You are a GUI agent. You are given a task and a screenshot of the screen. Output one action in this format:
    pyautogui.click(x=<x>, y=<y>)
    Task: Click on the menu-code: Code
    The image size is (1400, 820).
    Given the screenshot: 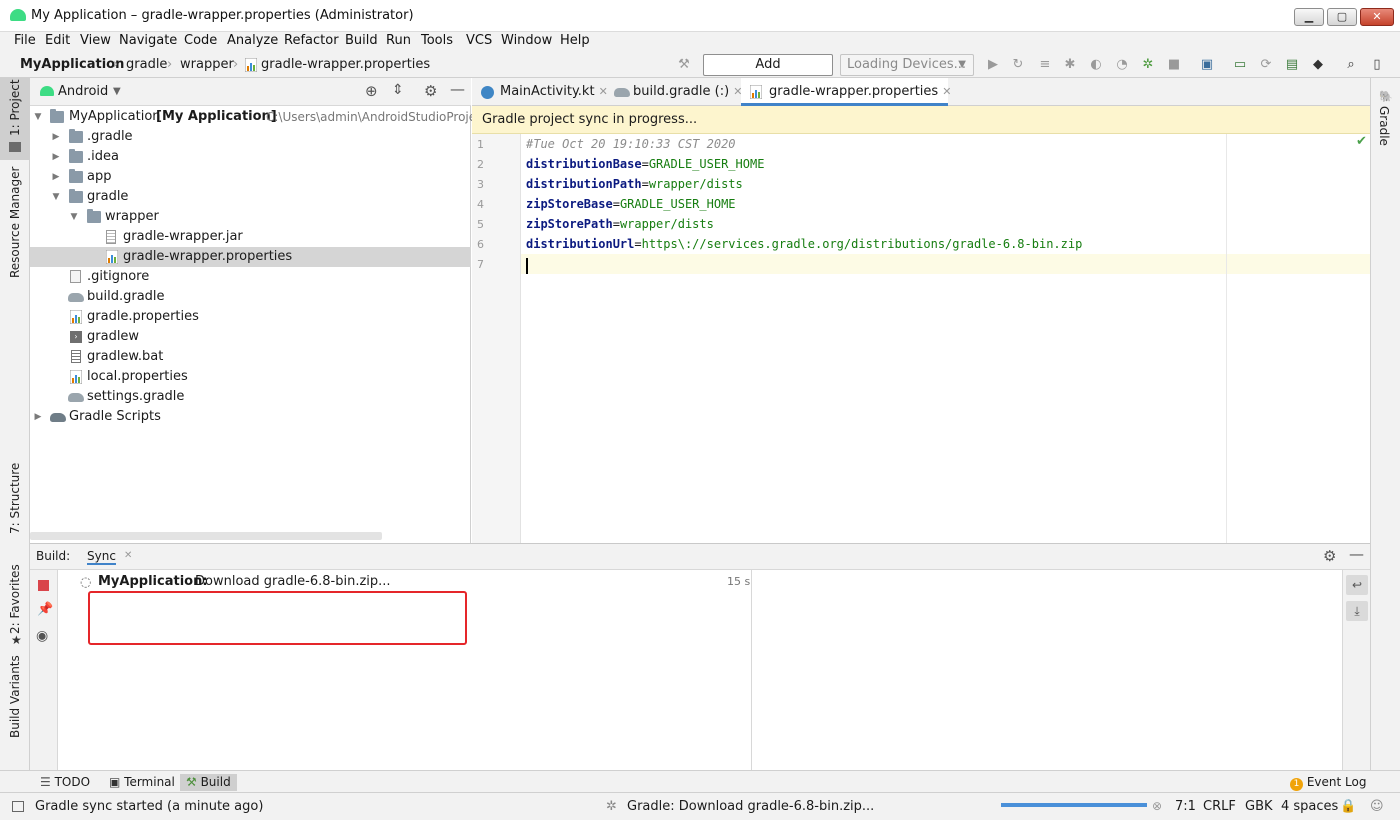 What is the action you would take?
    pyautogui.click(x=200, y=40)
    